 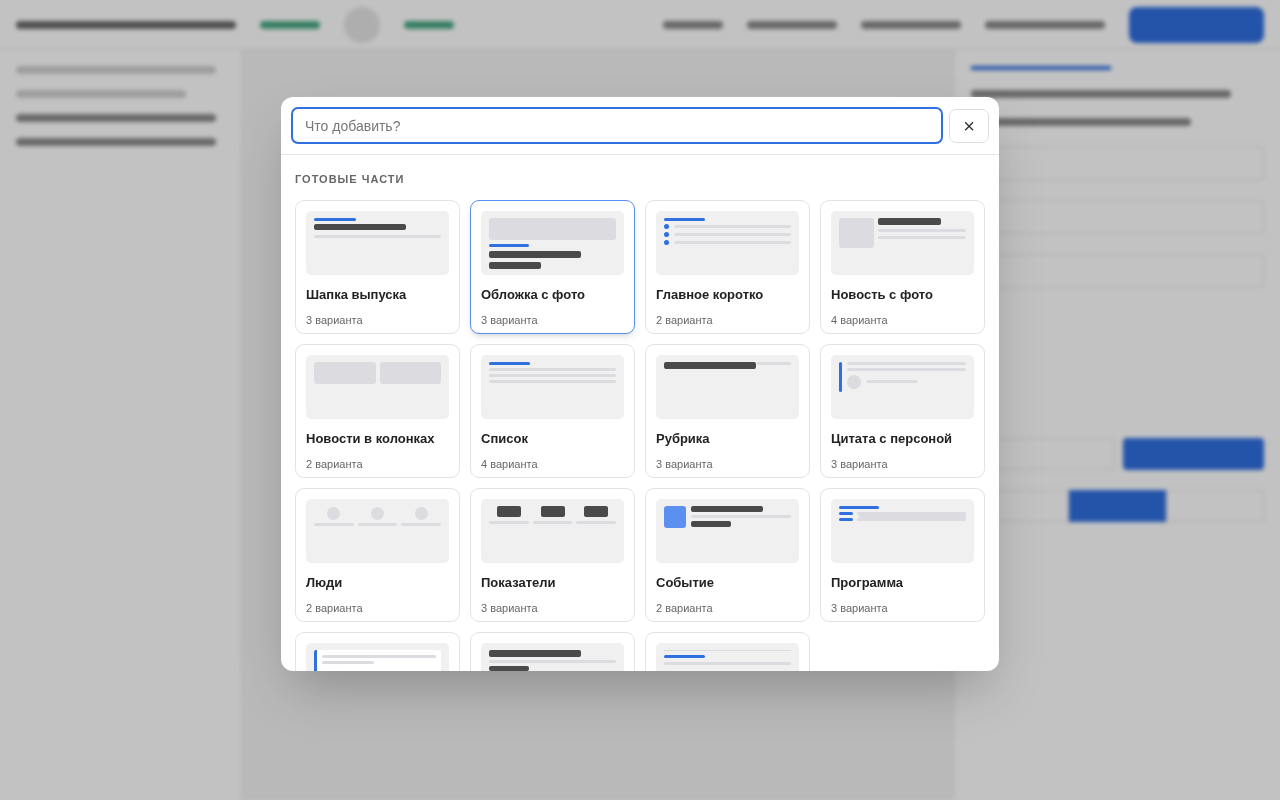 I want to click on part-title: Люди, so click(x=325, y=582).